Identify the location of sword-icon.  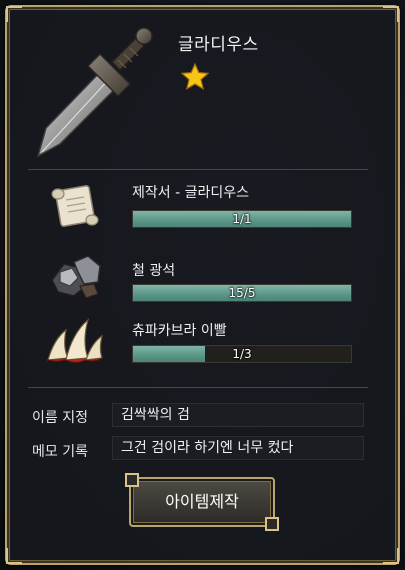
(94, 92).